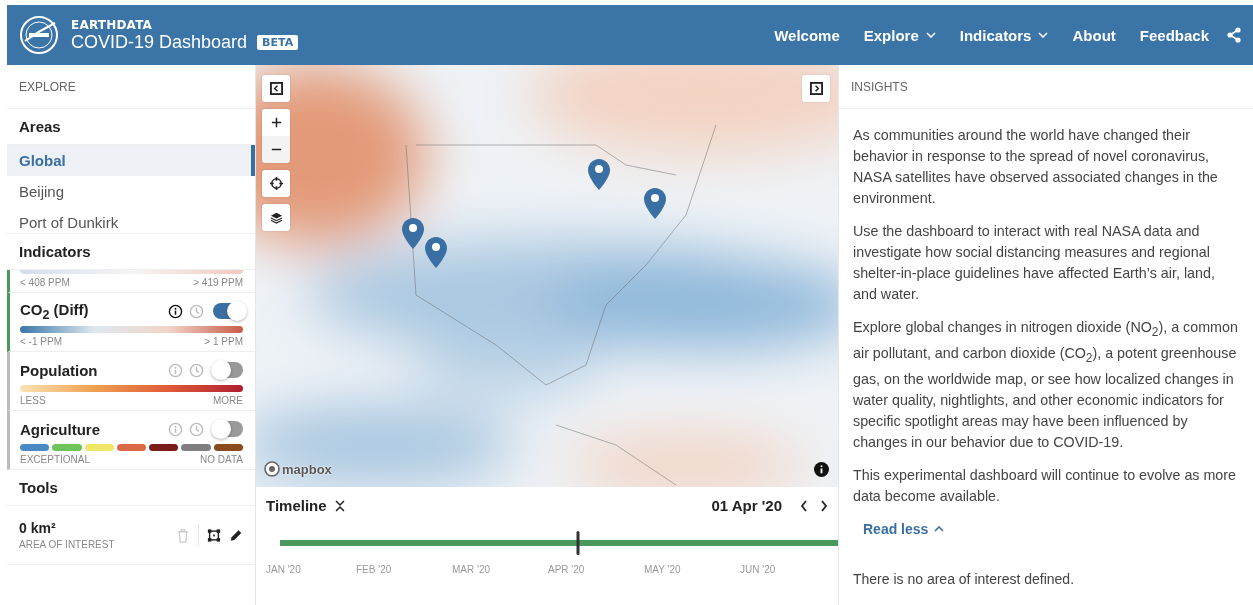 The height and width of the screenshot is (605, 1253). Describe the element at coordinates (112, 24) in the screenshot. I see `brand-name: EARTHDATA` at that location.